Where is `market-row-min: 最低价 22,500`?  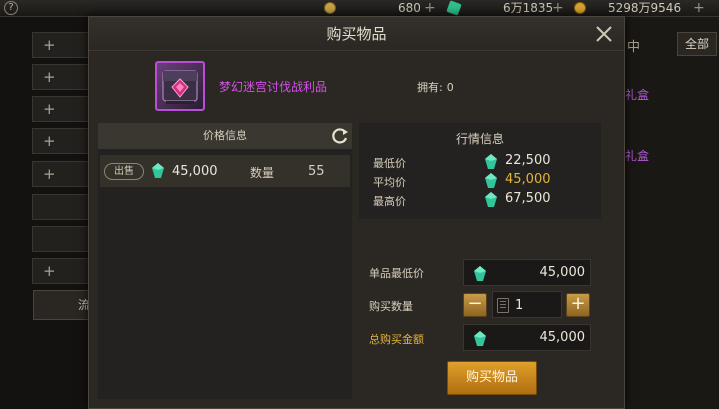
market-row-min: 最低价 22,500 is located at coordinates (480, 162).